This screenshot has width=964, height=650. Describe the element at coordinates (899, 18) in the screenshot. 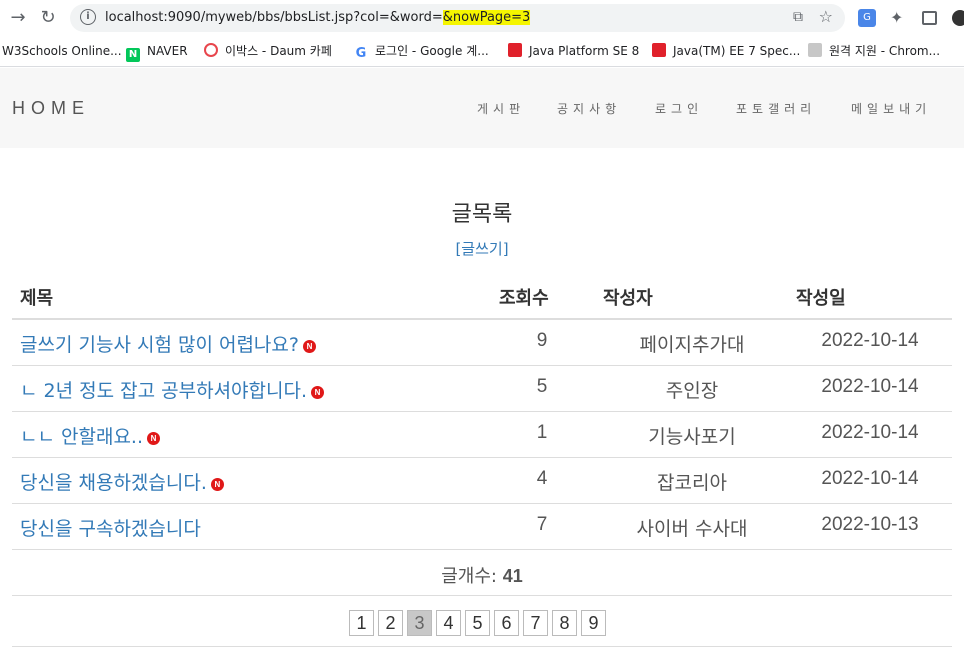

I see `extensions-puzzle-icon: ✦` at that location.